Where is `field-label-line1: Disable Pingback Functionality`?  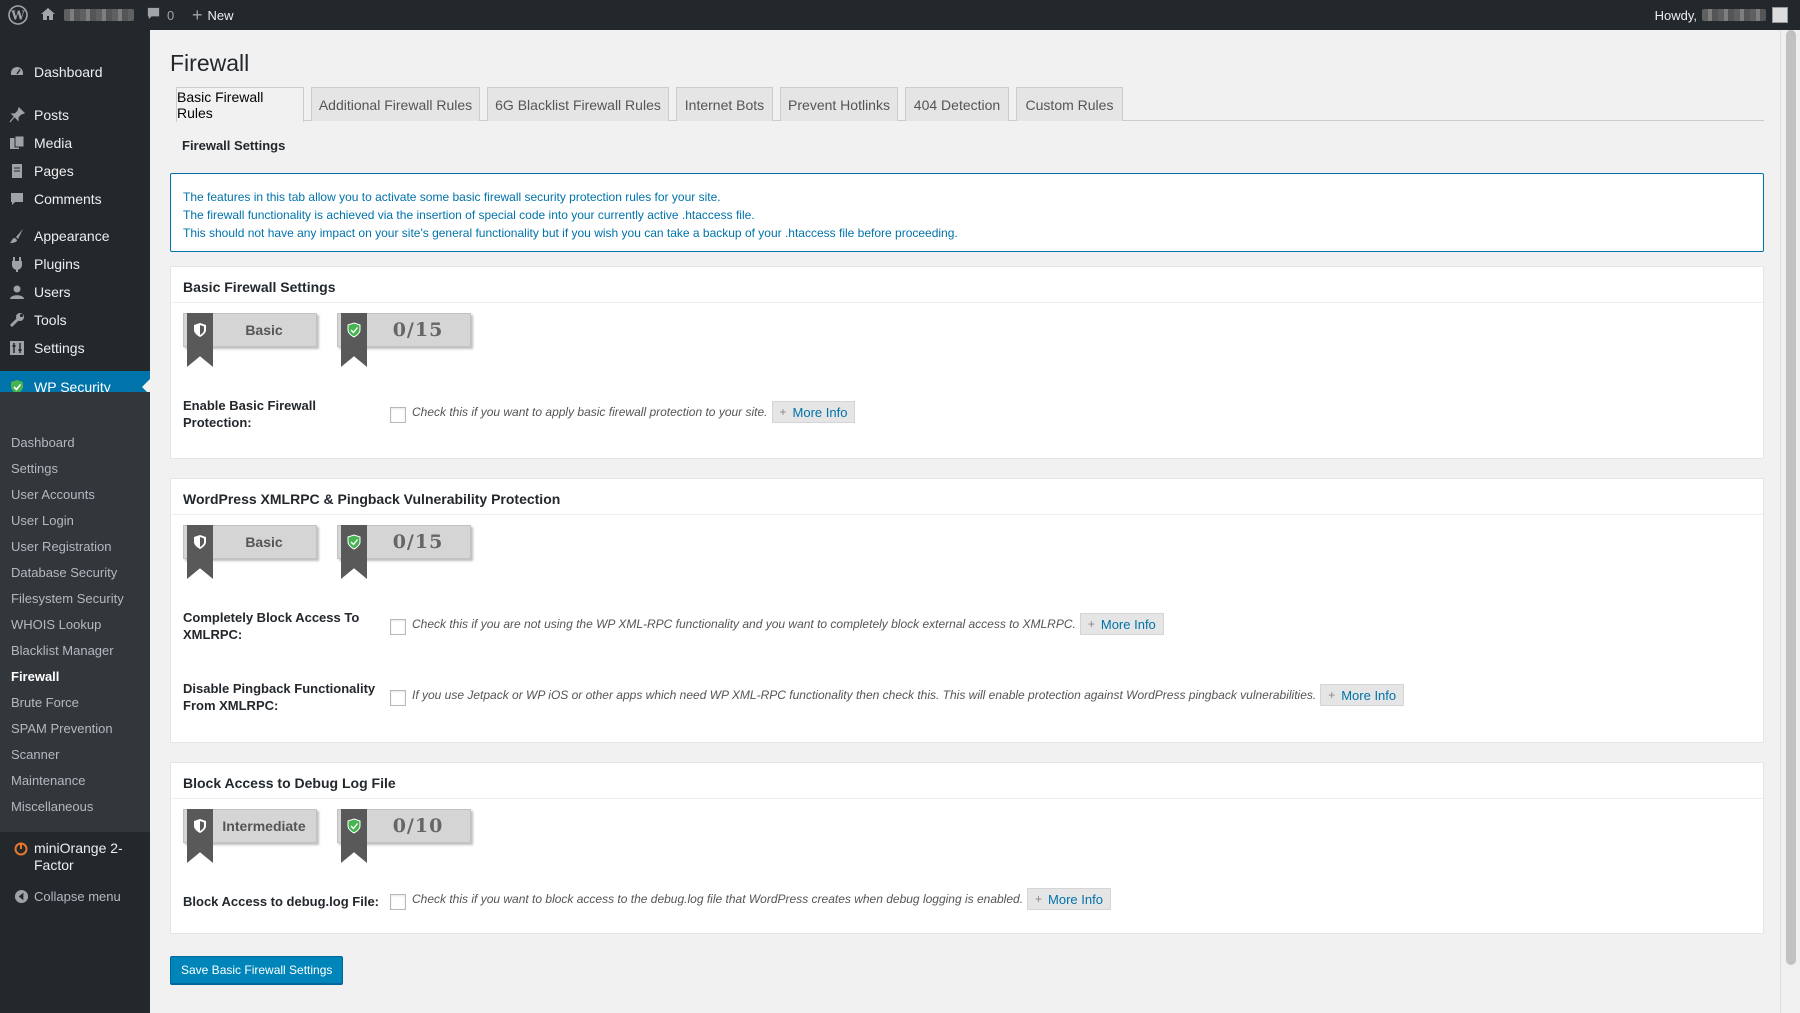
field-label-line1: Disable Pingback Functionality is located at coordinates (279, 688).